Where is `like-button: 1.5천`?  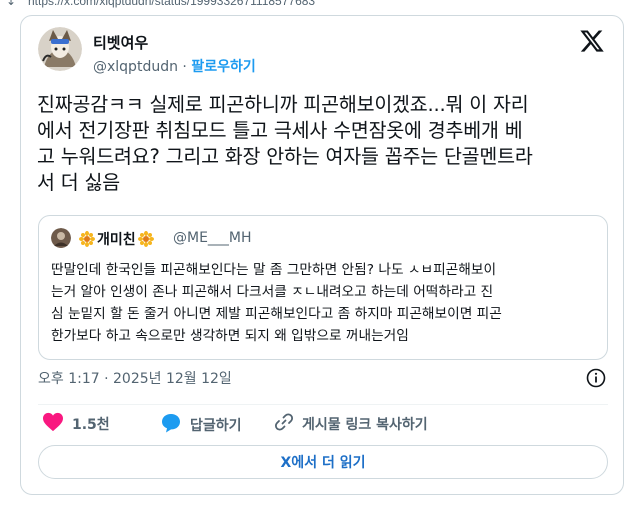
like-button: 1.5천 is located at coordinates (76, 424).